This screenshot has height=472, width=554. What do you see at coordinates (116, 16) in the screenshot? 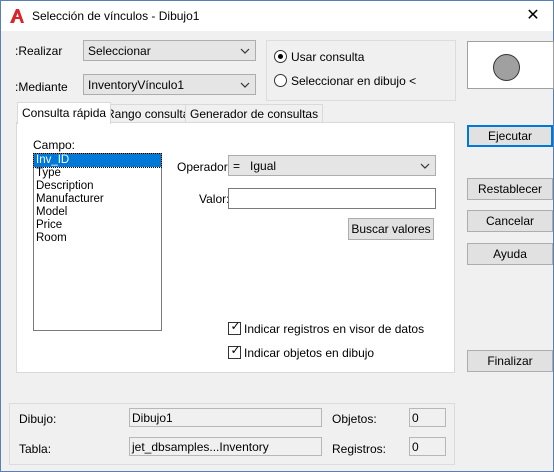
I see `window-title: Selección de vínculos - Dibujo1` at bounding box center [116, 16].